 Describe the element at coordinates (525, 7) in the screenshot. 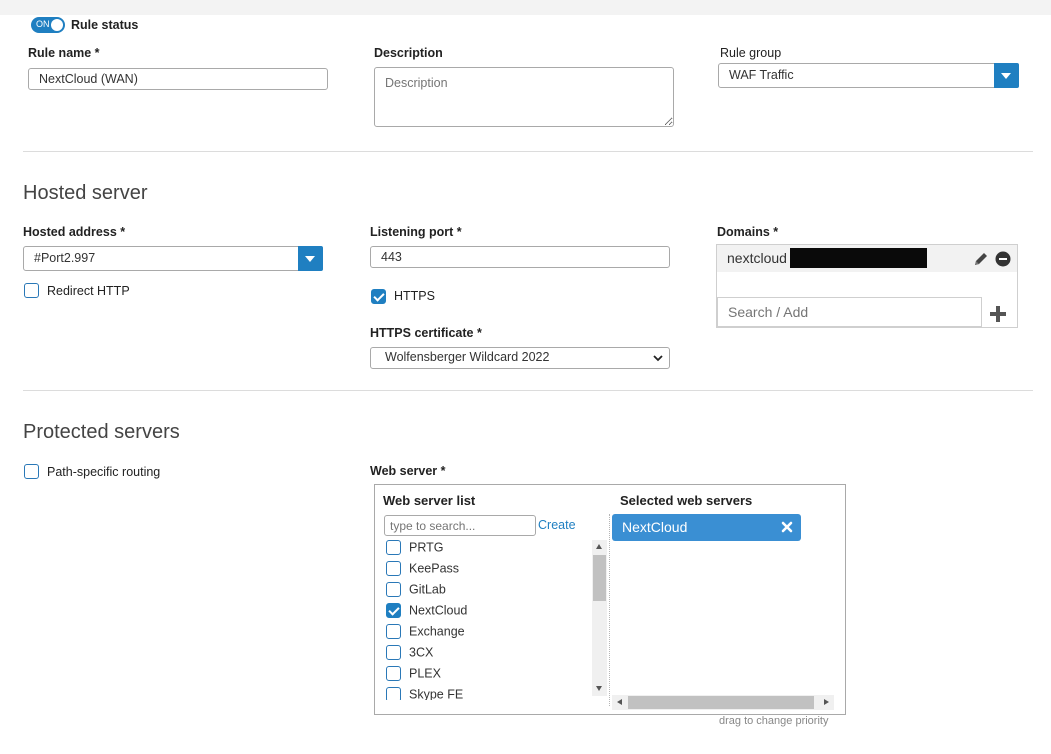

I see `top-bar` at that location.